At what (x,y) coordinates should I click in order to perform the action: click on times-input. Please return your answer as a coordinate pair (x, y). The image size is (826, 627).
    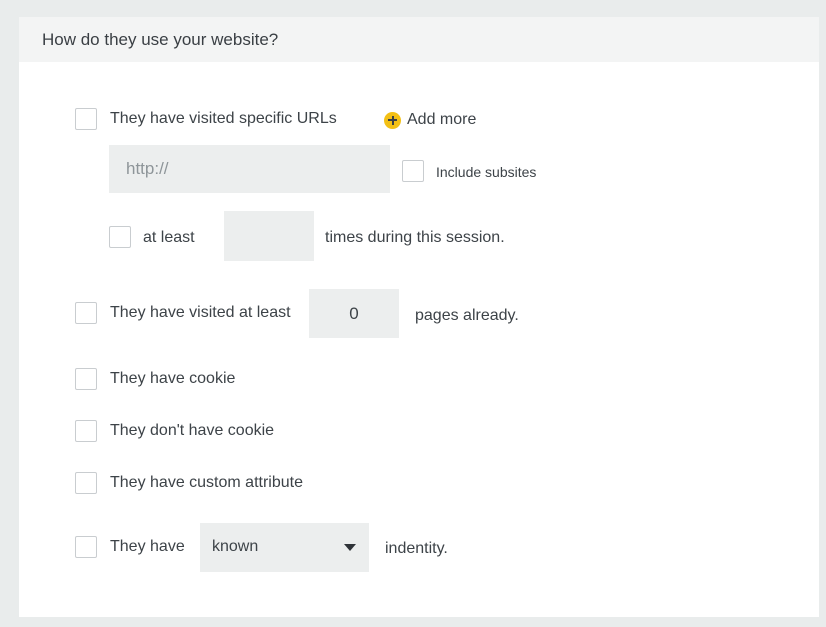
    Looking at the image, I should click on (269, 236).